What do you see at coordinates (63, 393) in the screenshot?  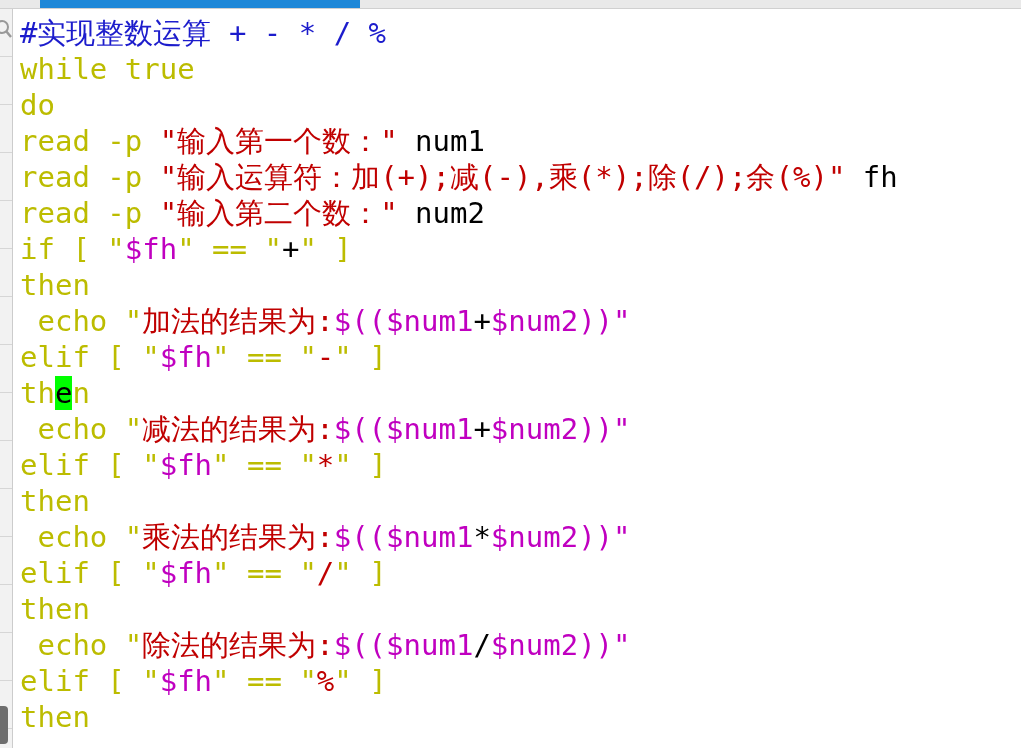 I see `cursor-character: e` at bounding box center [63, 393].